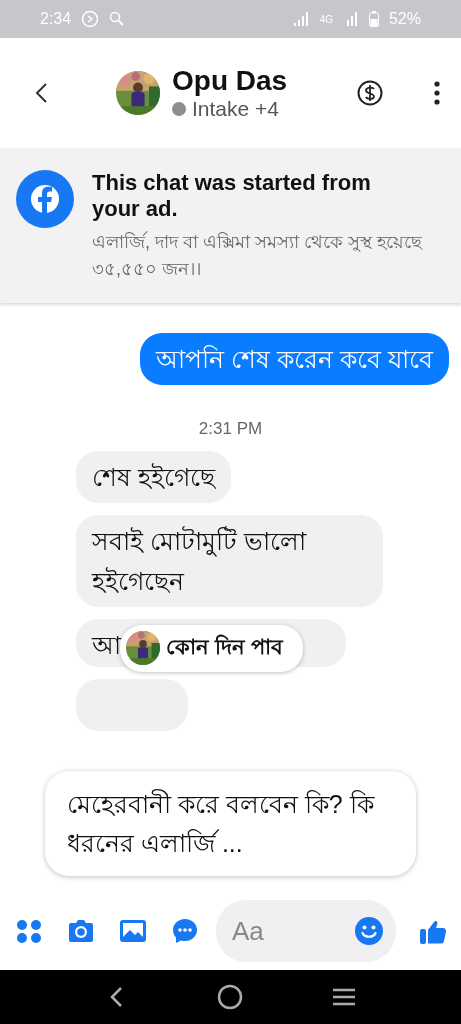  Describe the element at coordinates (230, 81) in the screenshot. I see `contact-name: Opu Das` at that location.